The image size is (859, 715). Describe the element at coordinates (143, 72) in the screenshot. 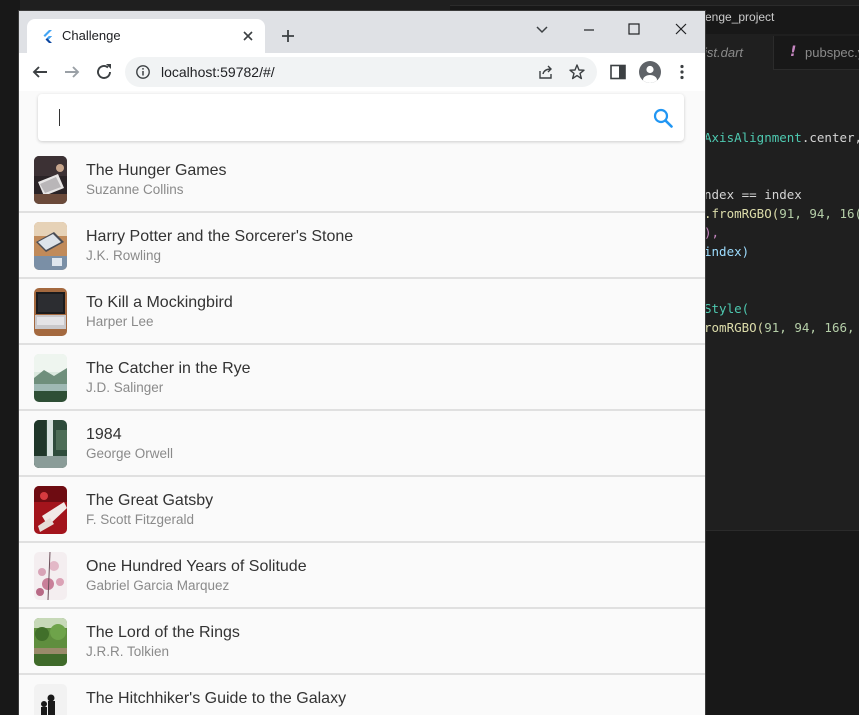

I see `info-icon` at that location.